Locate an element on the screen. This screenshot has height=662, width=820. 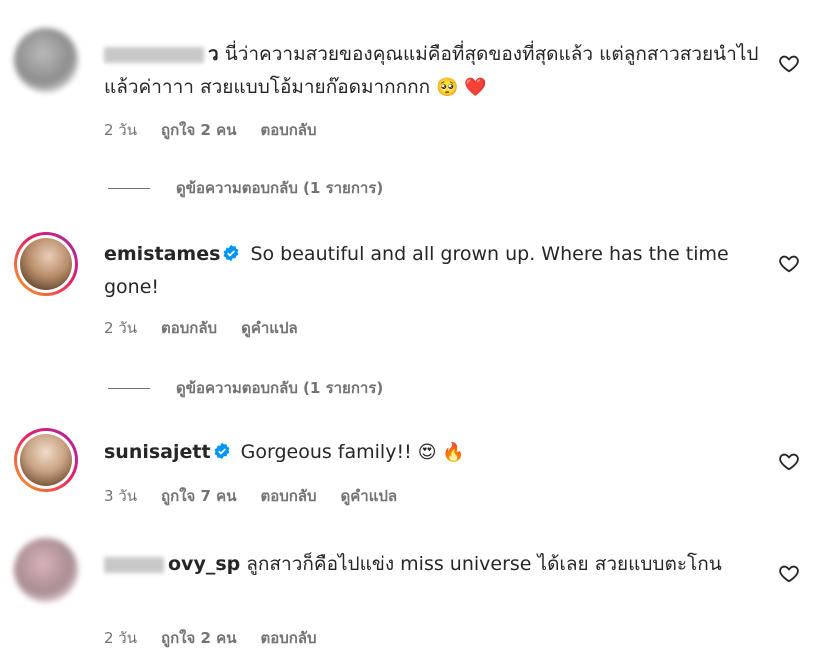
comment-text: sunisajett Gorgeous family!! 😍 🔥 is located at coordinates (434, 452).